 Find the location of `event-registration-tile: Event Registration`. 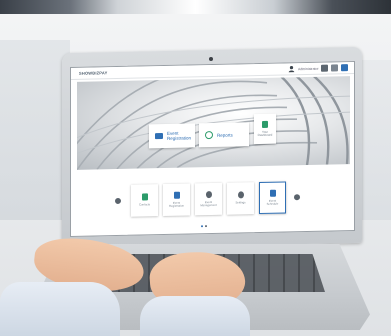

event-registration-tile: Event Registration is located at coordinates (172, 136).